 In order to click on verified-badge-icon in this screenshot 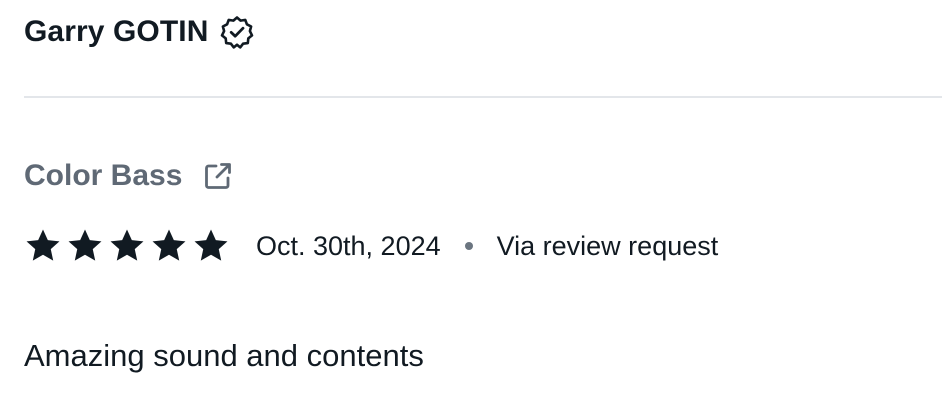, I will do `click(237, 32)`.